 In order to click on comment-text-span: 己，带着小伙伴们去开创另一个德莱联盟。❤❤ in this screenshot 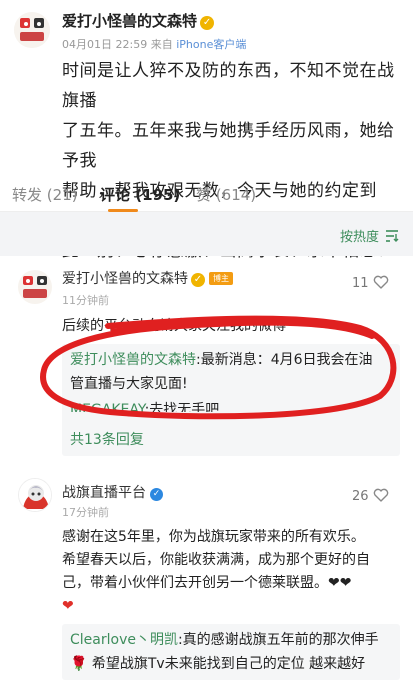, I will do `click(207, 583)`.